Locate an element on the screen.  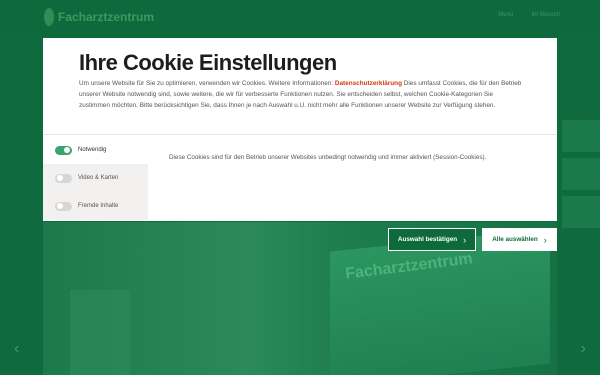
confirm-selection-button: Auswahl bestätigen › is located at coordinates (432, 239).